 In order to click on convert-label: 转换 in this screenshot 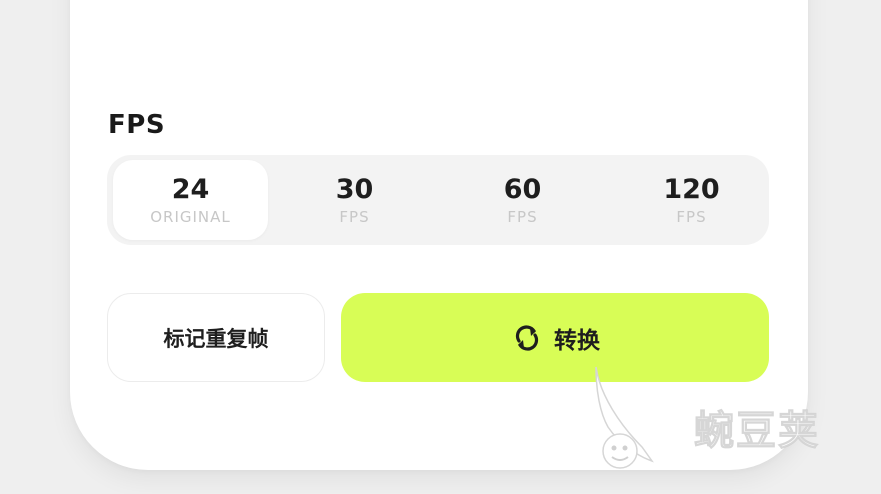, I will do `click(577, 340)`.